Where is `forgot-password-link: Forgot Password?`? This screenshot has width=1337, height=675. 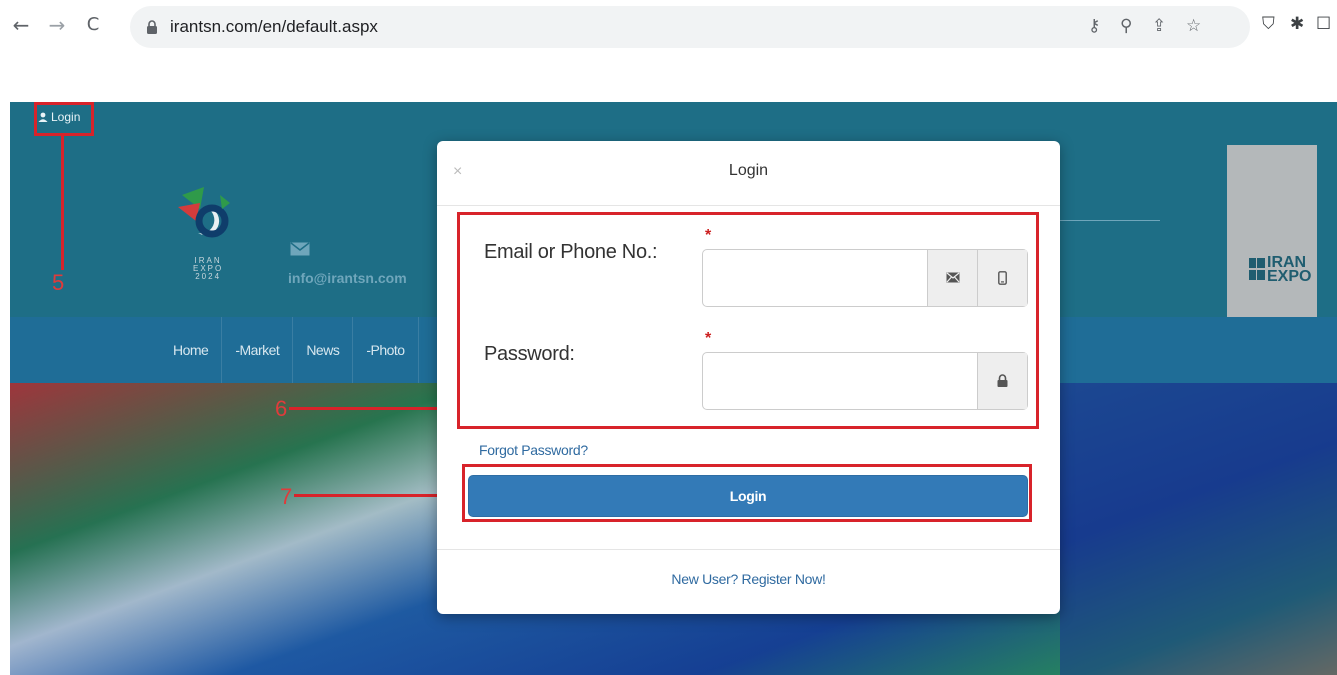 forgot-password-link: Forgot Password? is located at coordinates (533, 450).